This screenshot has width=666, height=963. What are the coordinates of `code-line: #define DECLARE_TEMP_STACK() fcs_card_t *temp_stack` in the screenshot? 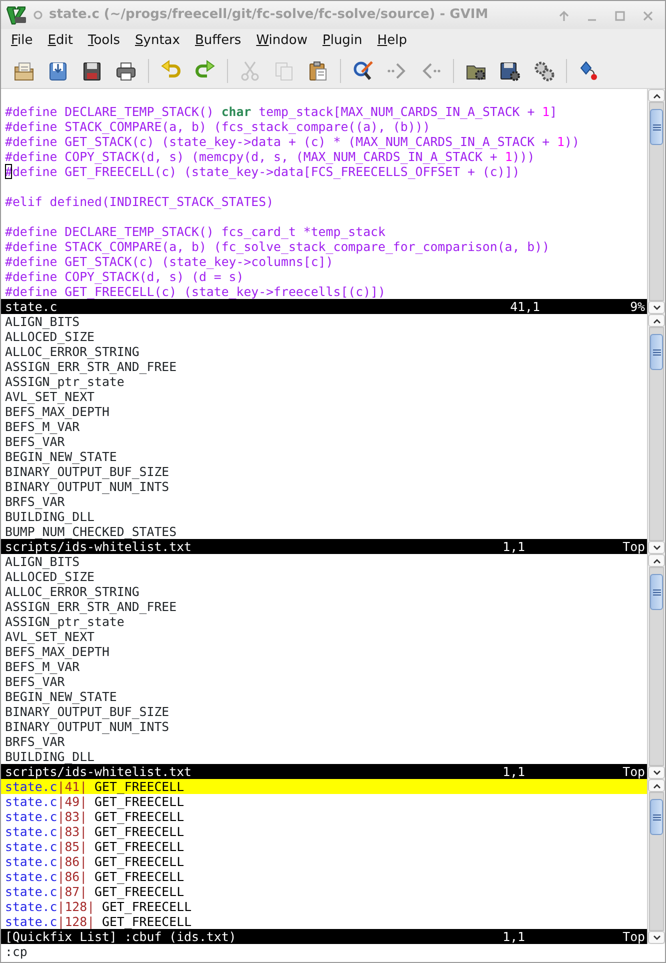 It's located at (195, 231).